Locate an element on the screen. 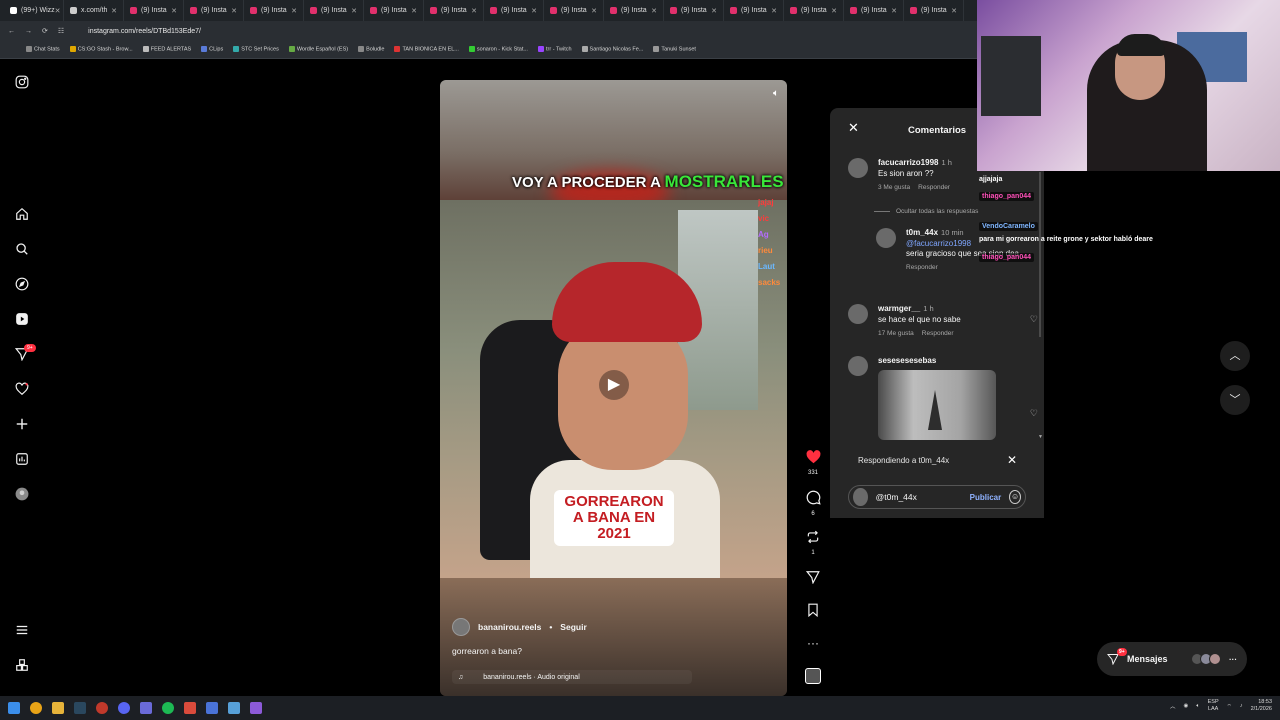 Image resolution: width=1280 pixels, height=720 pixels. comment-username: facucarrizo1998 is located at coordinates (908, 162).